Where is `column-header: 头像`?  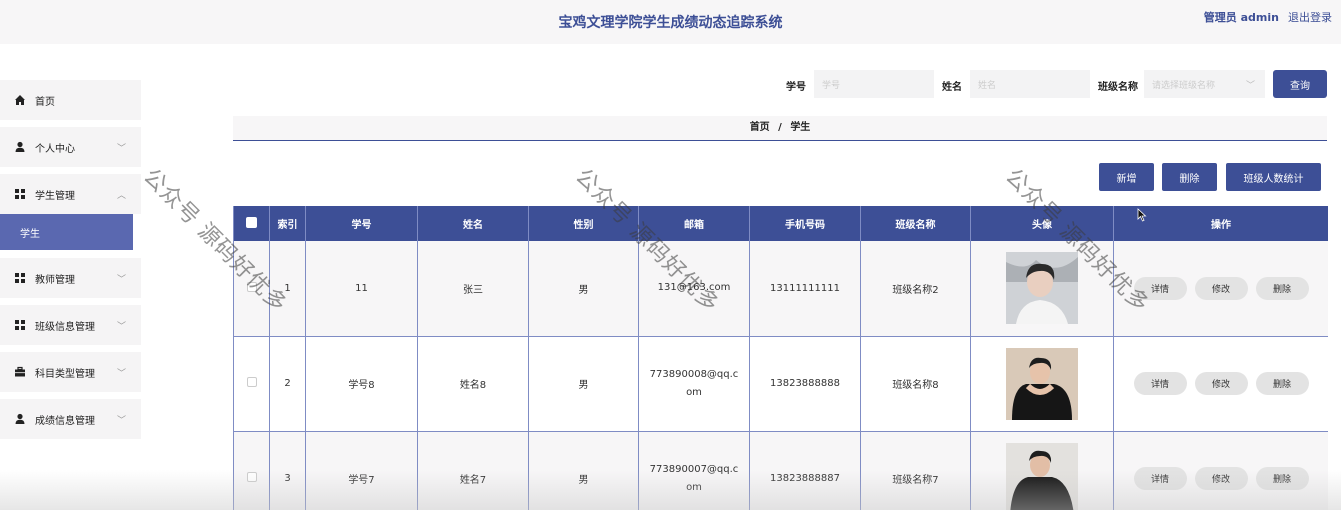 column-header: 头像 is located at coordinates (1042, 223).